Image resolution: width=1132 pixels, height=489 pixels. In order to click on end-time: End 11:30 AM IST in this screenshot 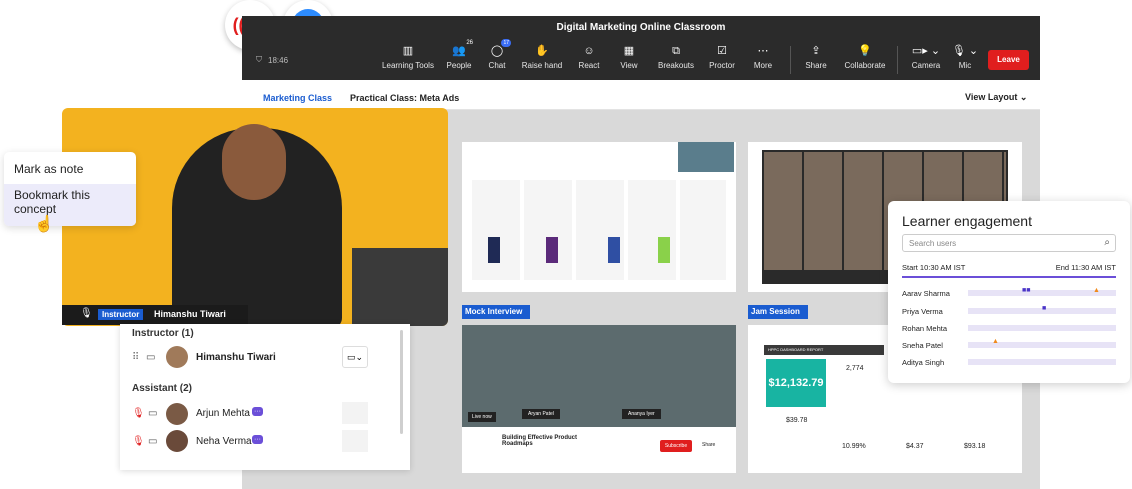, I will do `click(1085, 267)`.